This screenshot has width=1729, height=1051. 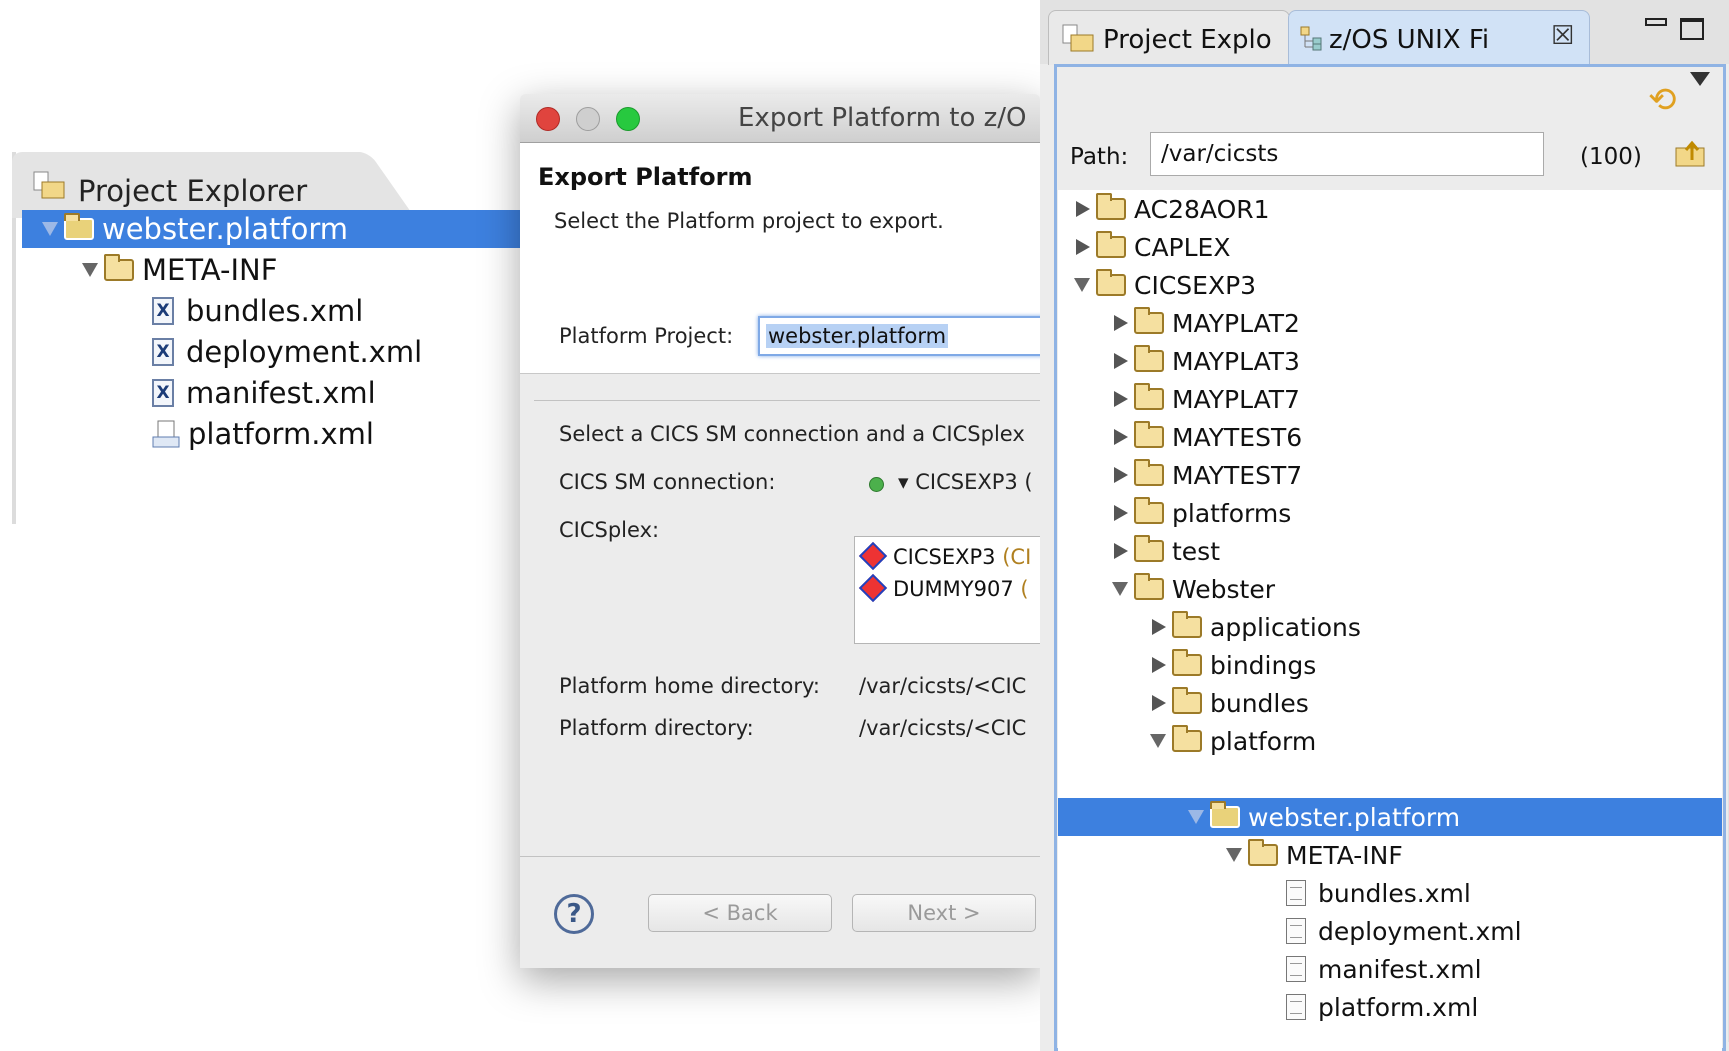 I want to click on tree-item-label: bundles.xml, so click(x=1394, y=893).